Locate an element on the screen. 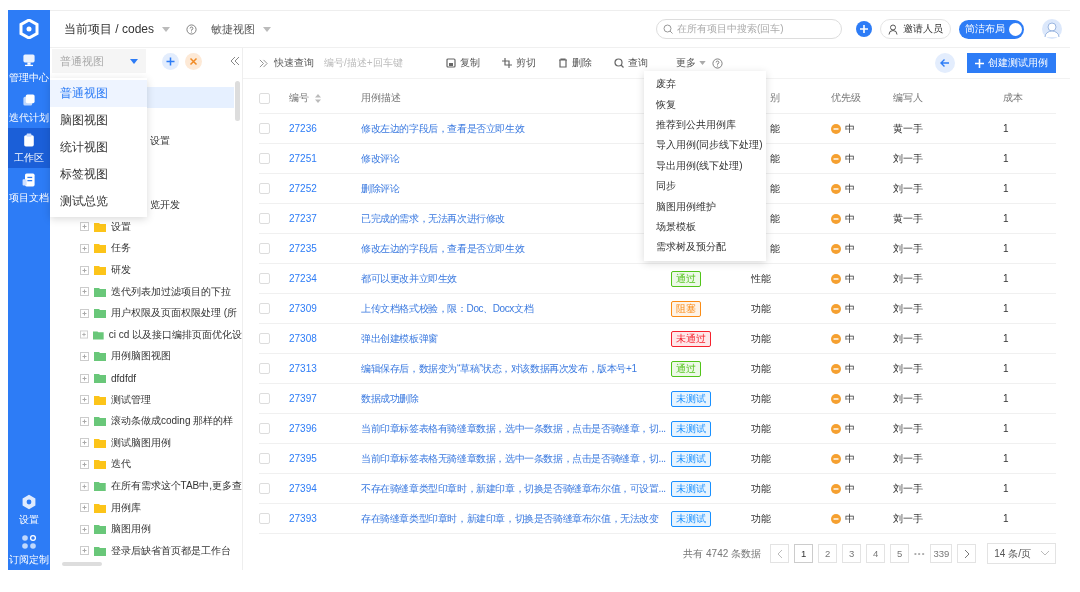 Image resolution: width=1080 pixels, height=592 pixels. quick-query-label: 快速查询 is located at coordinates (294, 63).